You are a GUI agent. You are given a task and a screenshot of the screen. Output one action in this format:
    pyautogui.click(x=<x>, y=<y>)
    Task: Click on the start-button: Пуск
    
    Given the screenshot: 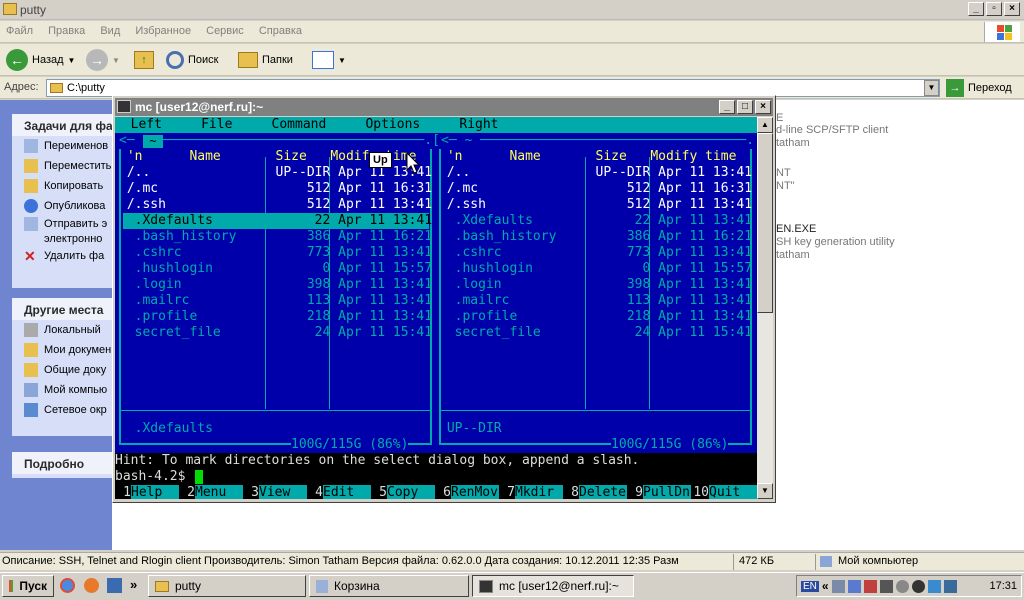 What is the action you would take?
    pyautogui.click(x=28, y=586)
    